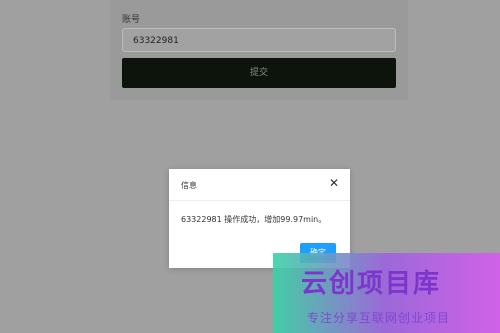 This screenshot has height=333, width=500. Describe the element at coordinates (379, 318) in the screenshot. I see `watermark-subtitle: 专注分享互联网创业项目` at that location.